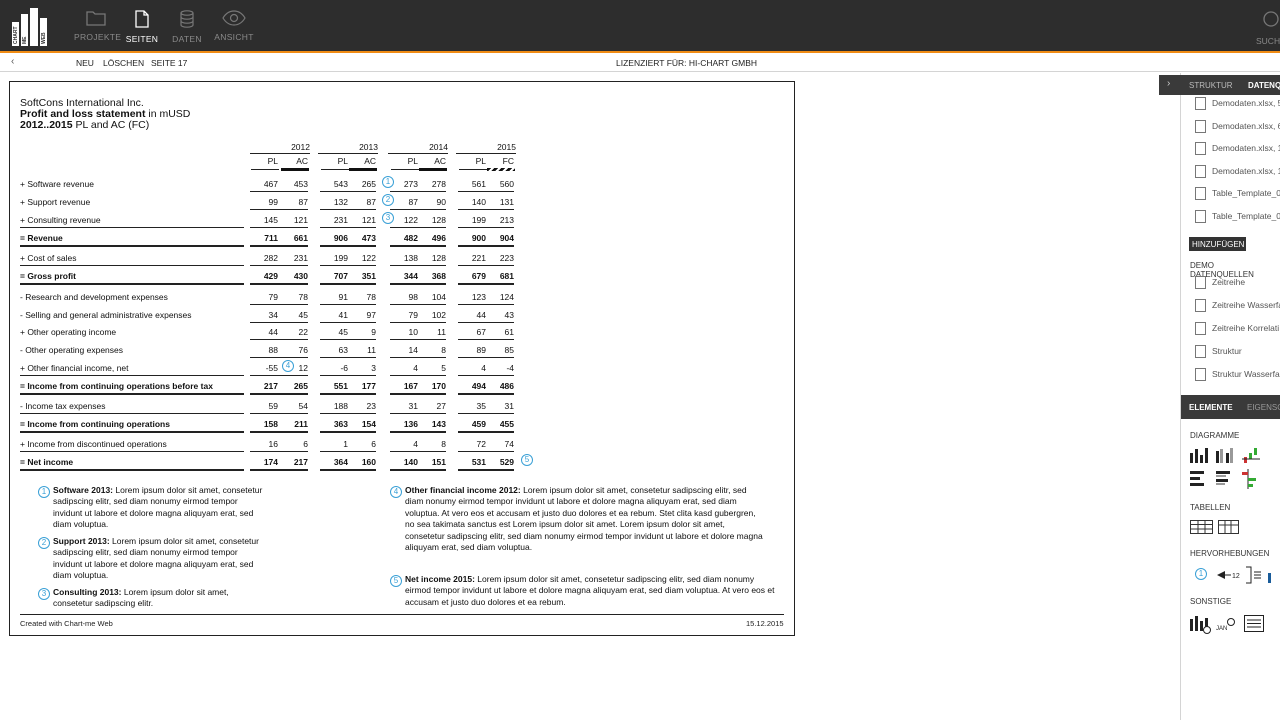  What do you see at coordinates (270, 276) in the screenshot?
I see `table-row: = Gross profit 429 430 707 351 344 368 679 681` at bounding box center [270, 276].